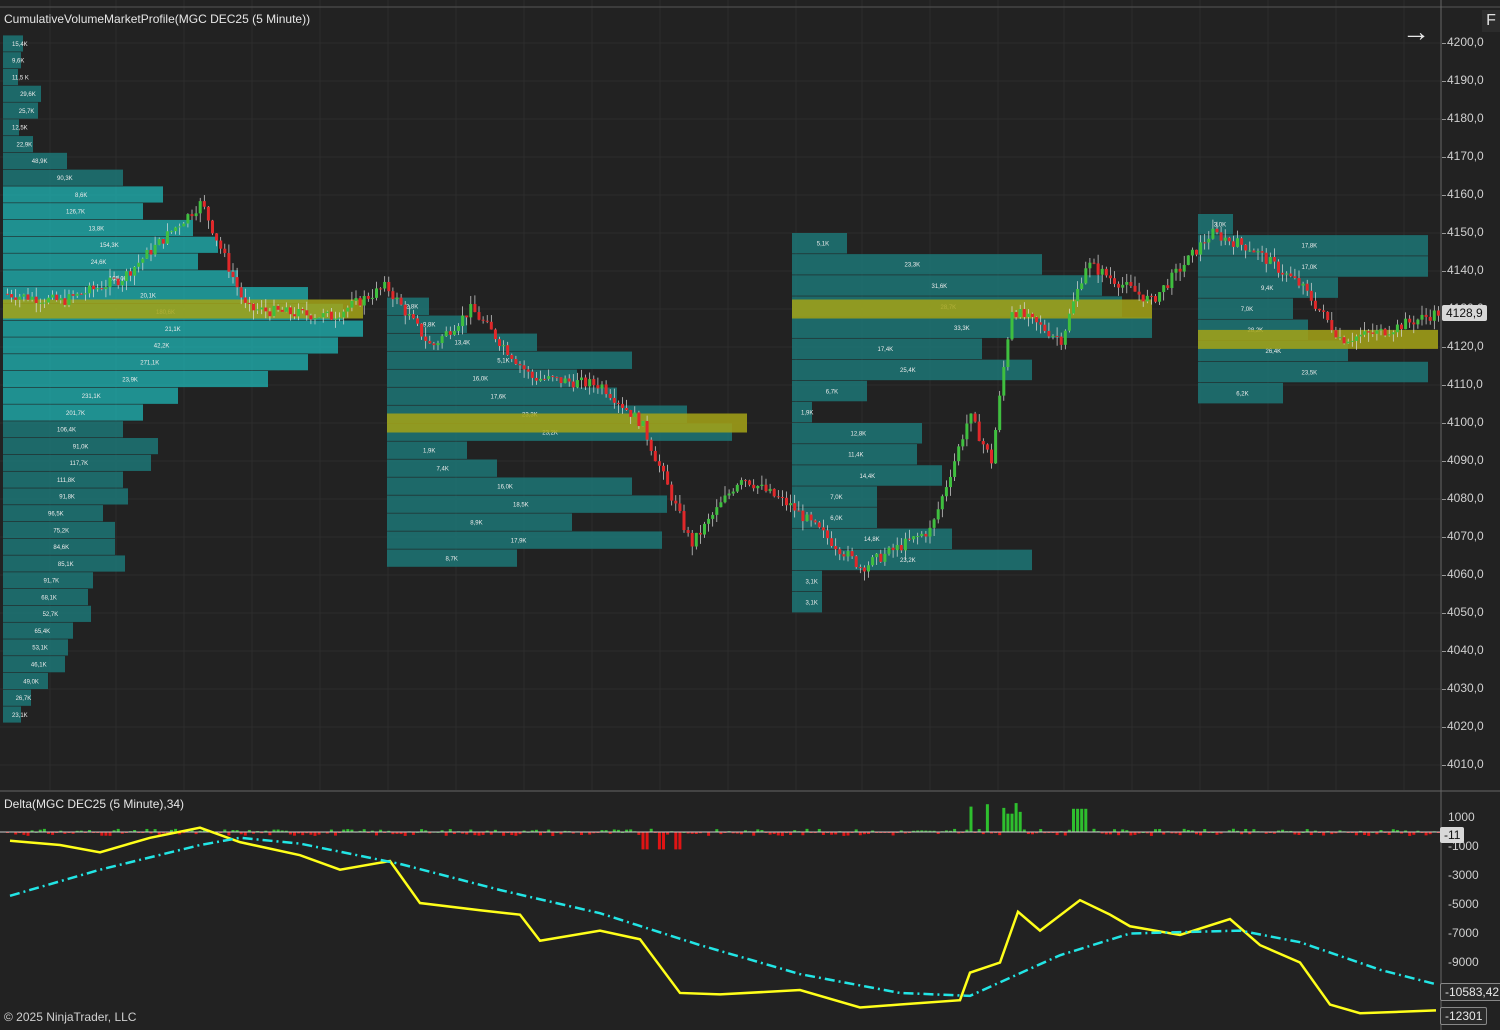 This screenshot has height=1030, width=1500. What do you see at coordinates (812, 603) in the screenshot?
I see `profile-volume-label: 3,1K` at bounding box center [812, 603].